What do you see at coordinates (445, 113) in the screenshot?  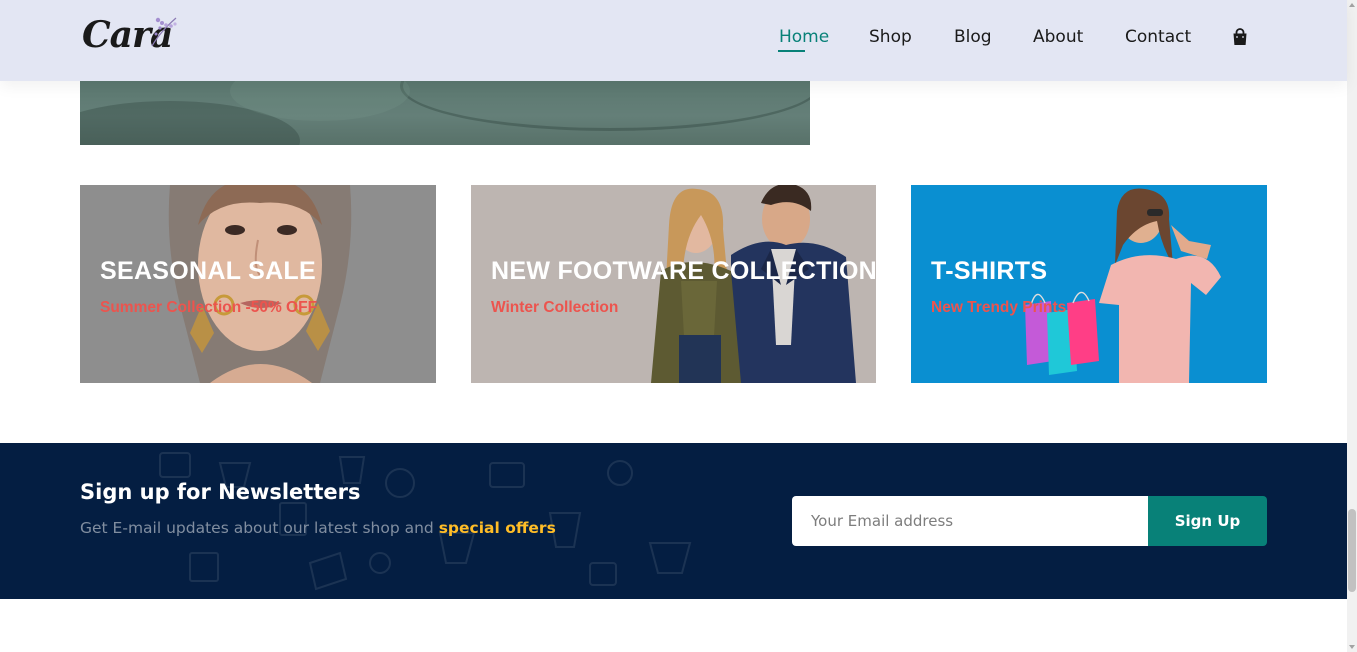 I see `hero-image` at bounding box center [445, 113].